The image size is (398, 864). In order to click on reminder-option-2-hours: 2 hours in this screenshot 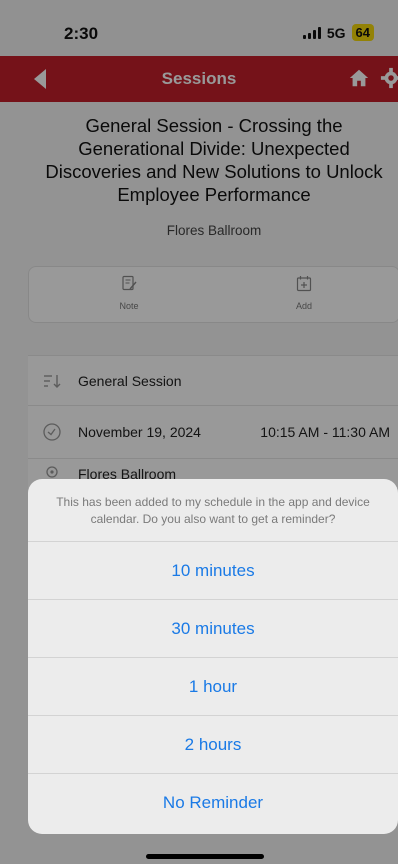, I will do `click(213, 744)`.